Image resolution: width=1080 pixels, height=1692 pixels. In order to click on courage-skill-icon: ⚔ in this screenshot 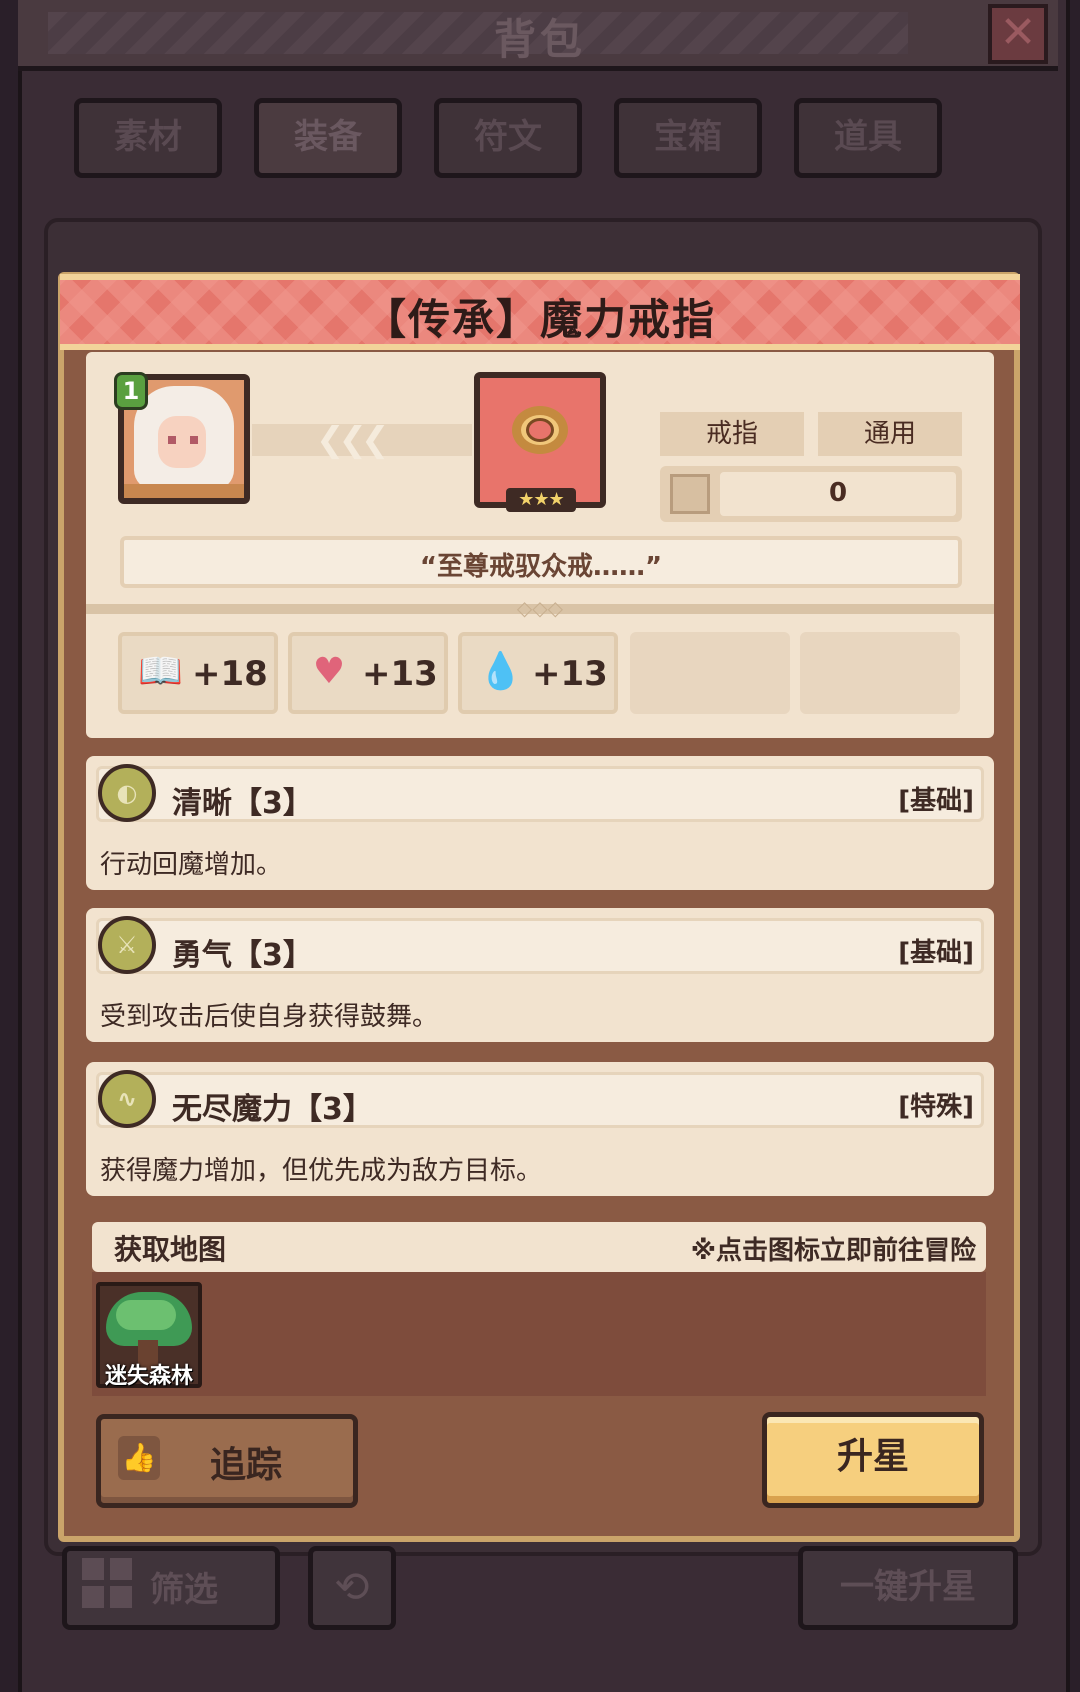, I will do `click(127, 945)`.